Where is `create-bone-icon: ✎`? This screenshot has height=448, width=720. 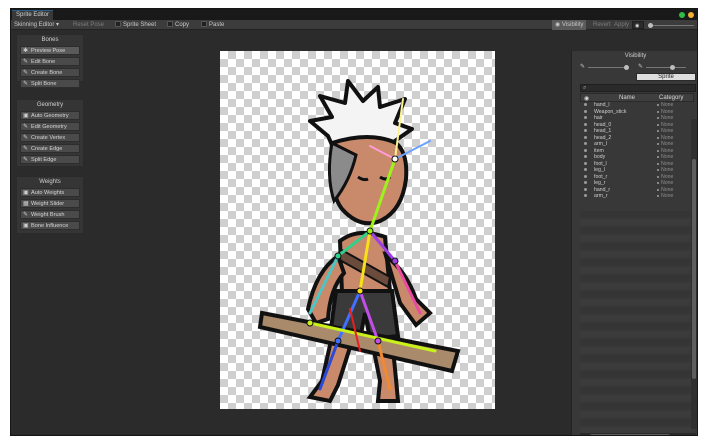
create-bone-icon: ✎ is located at coordinates (26, 73).